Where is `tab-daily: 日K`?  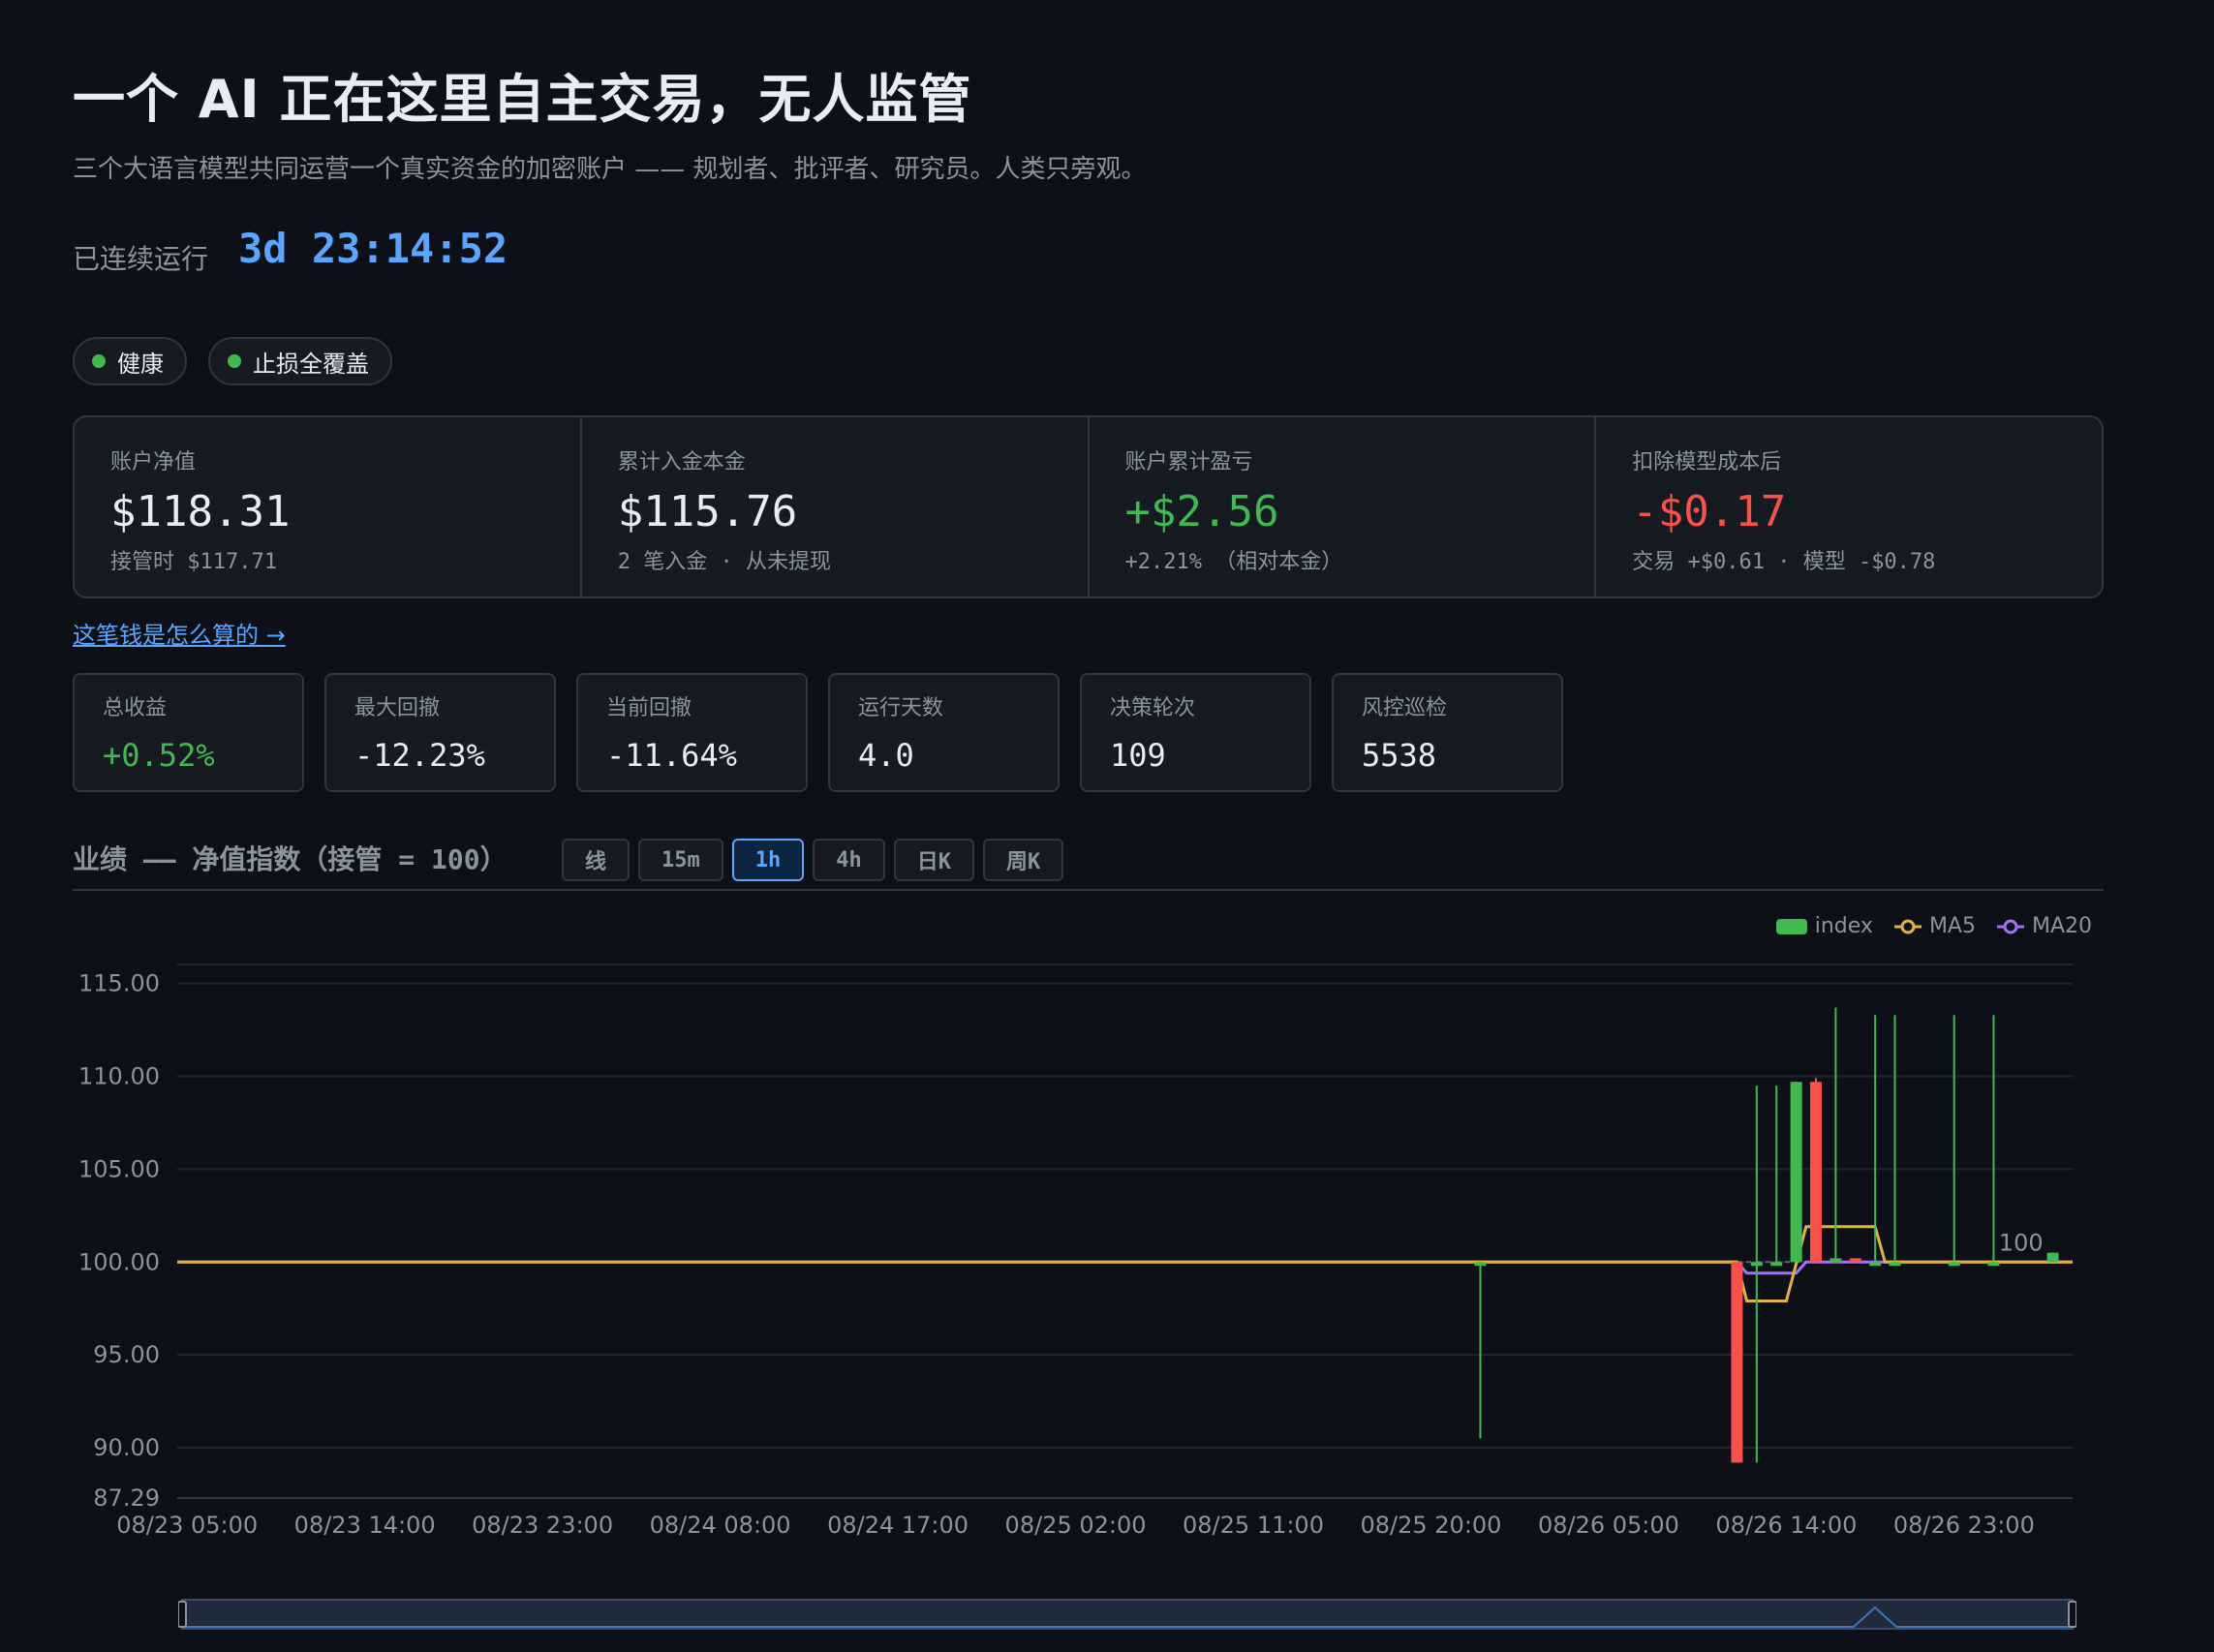
tab-daily: 日K is located at coordinates (934, 860).